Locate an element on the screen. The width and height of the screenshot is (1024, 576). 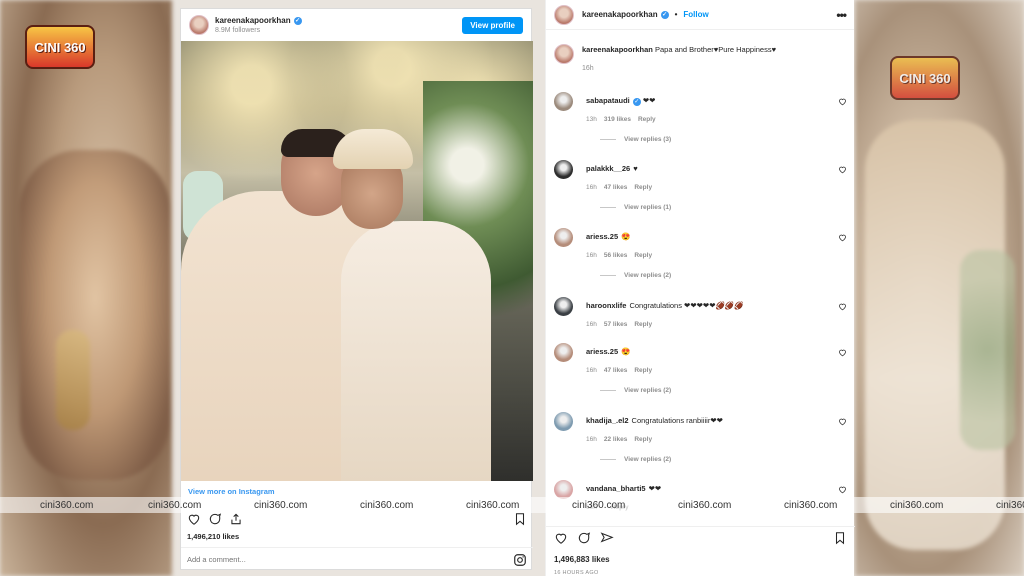
view-more-link: View more on Instagram is located at coordinates (357, 491).